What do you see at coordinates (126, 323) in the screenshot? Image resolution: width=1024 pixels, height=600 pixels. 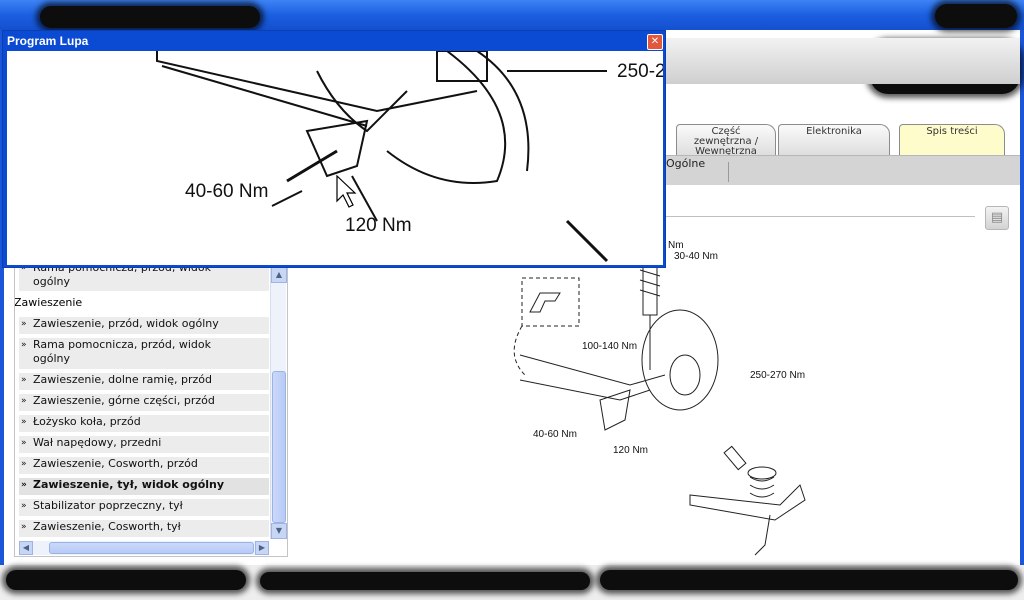 I see `tree-item-label: Zawieszenie, przód, widok ogólny` at bounding box center [126, 323].